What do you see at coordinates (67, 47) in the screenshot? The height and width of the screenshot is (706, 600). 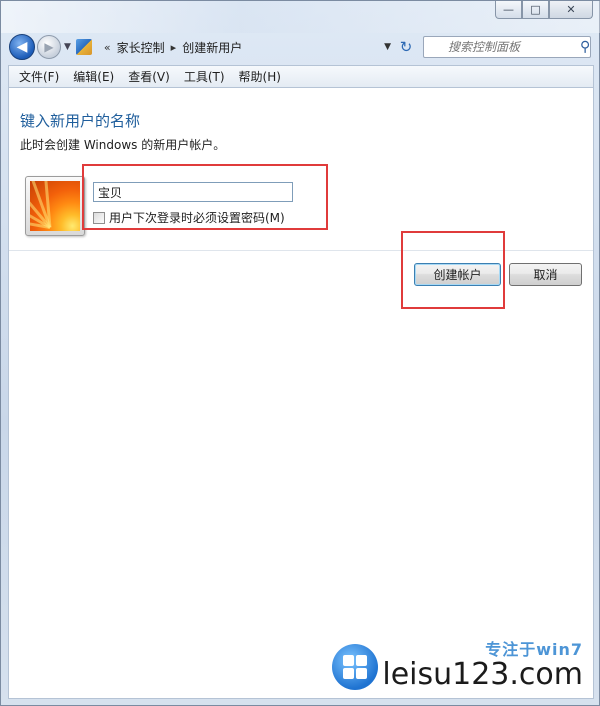 I see `history-dropdown-icon: ▼` at bounding box center [67, 47].